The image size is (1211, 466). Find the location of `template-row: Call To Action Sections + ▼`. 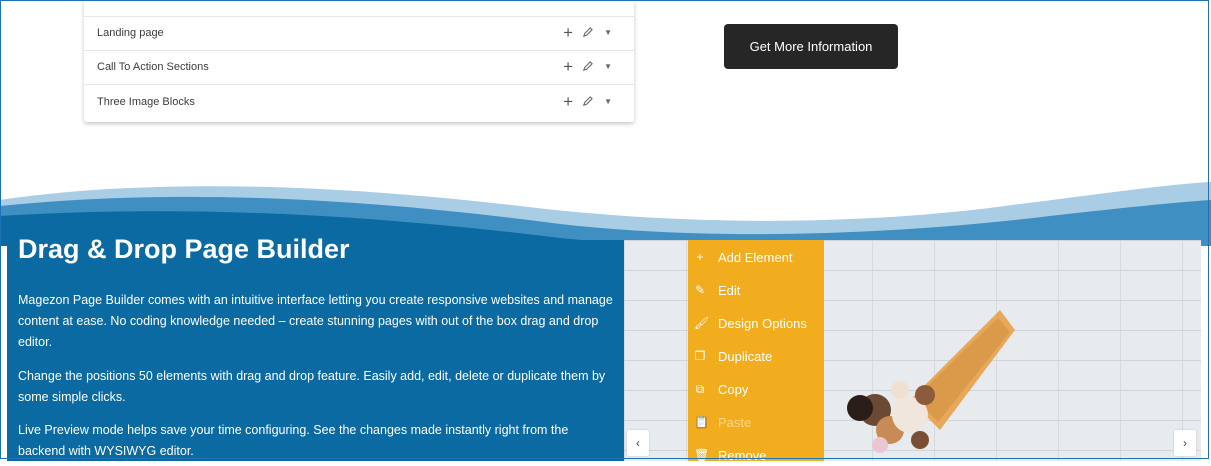

template-row: Call To Action Sections + ▼ is located at coordinates (359, 68).